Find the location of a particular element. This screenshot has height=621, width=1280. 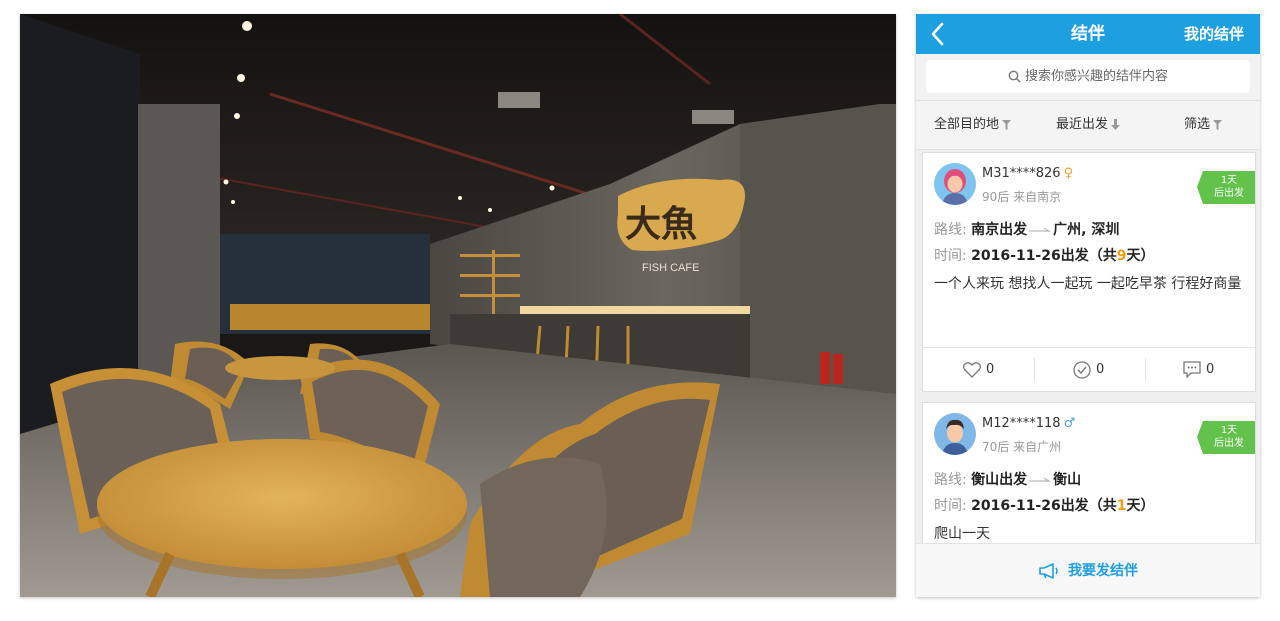

route-row: 路线: 南京出发 广州, 深圳 is located at coordinates (1026, 229).